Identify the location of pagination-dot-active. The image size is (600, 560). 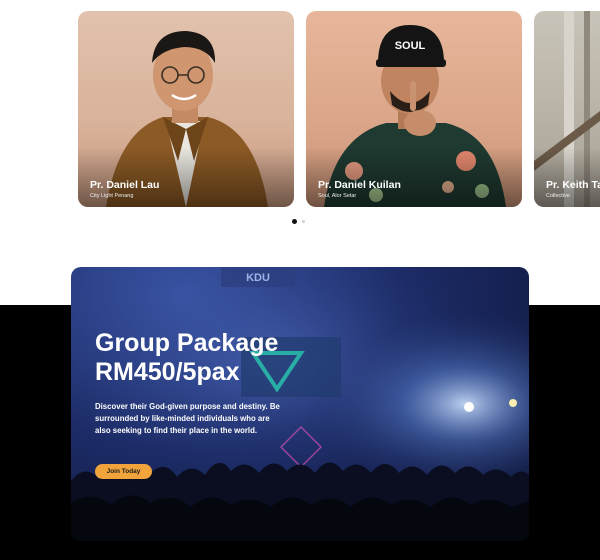
(294, 221).